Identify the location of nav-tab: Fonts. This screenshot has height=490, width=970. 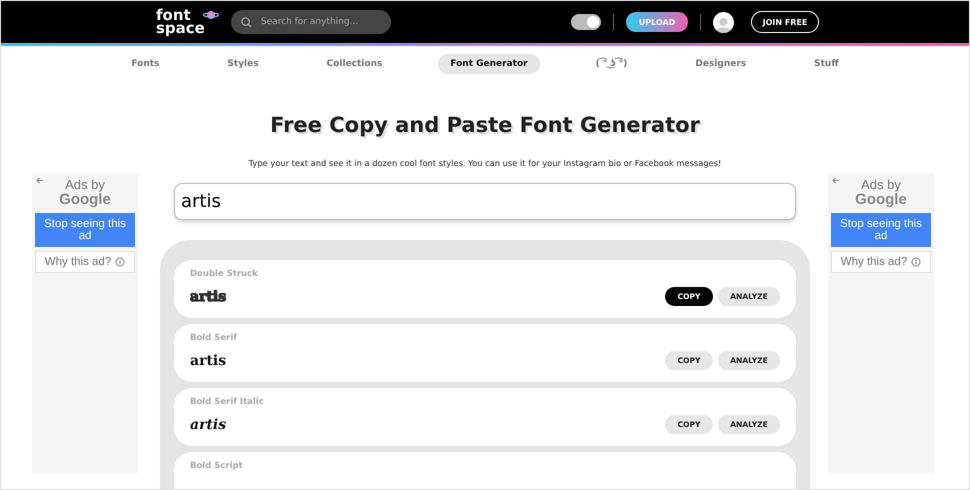
(145, 64).